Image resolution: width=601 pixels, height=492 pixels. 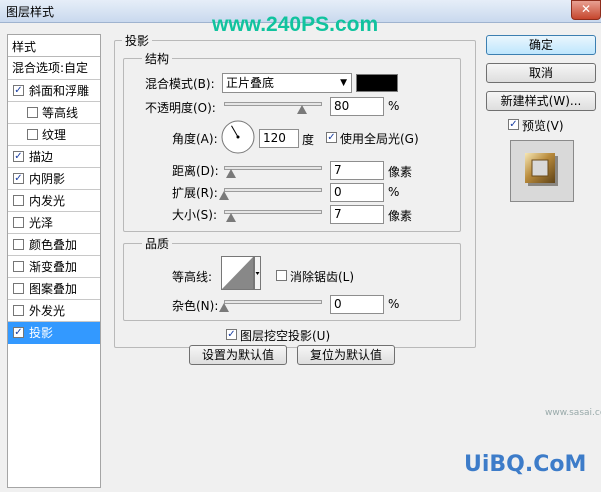 I want to click on size-input: 7, so click(x=357, y=214).